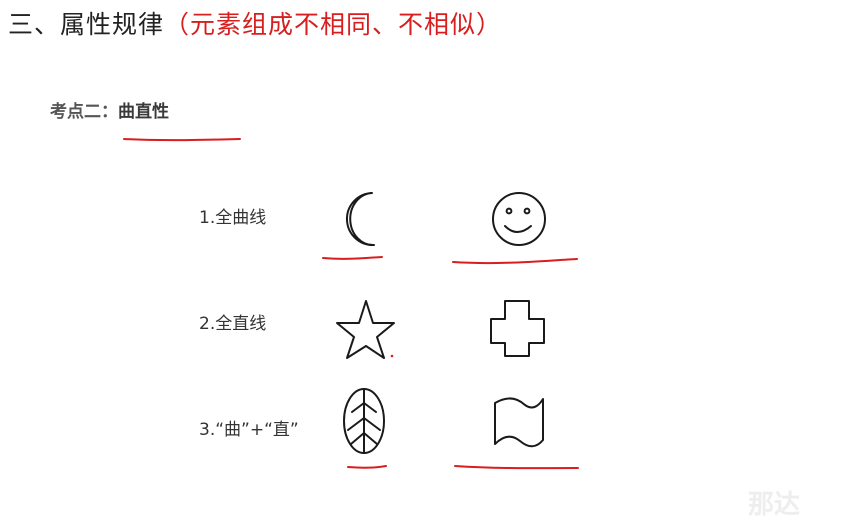 The width and height of the screenshot is (846, 521). I want to click on smiley-face-icon, so click(519, 219).